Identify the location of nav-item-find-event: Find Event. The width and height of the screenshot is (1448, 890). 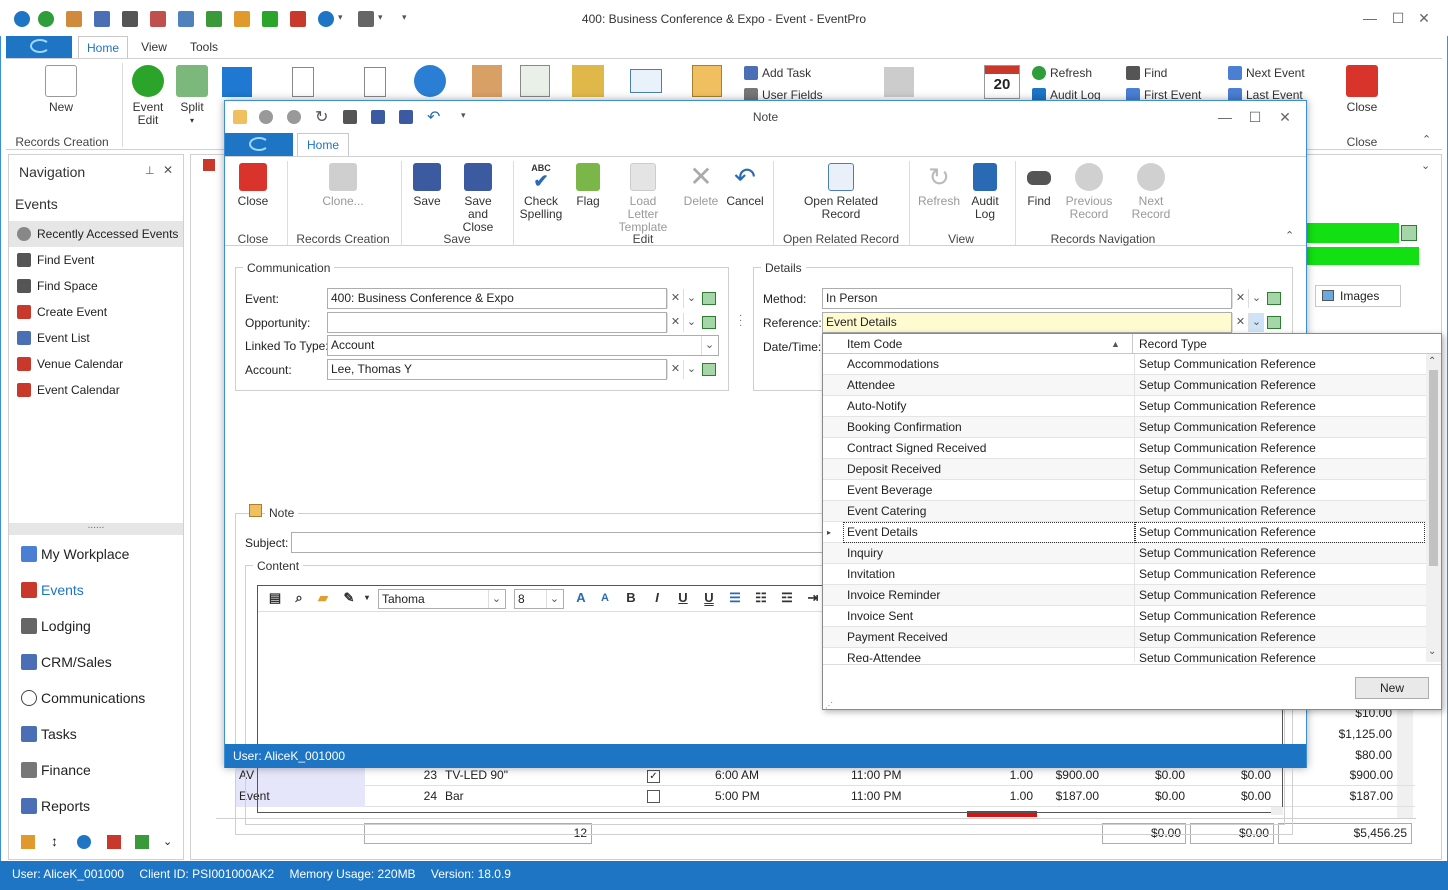
(96, 260).